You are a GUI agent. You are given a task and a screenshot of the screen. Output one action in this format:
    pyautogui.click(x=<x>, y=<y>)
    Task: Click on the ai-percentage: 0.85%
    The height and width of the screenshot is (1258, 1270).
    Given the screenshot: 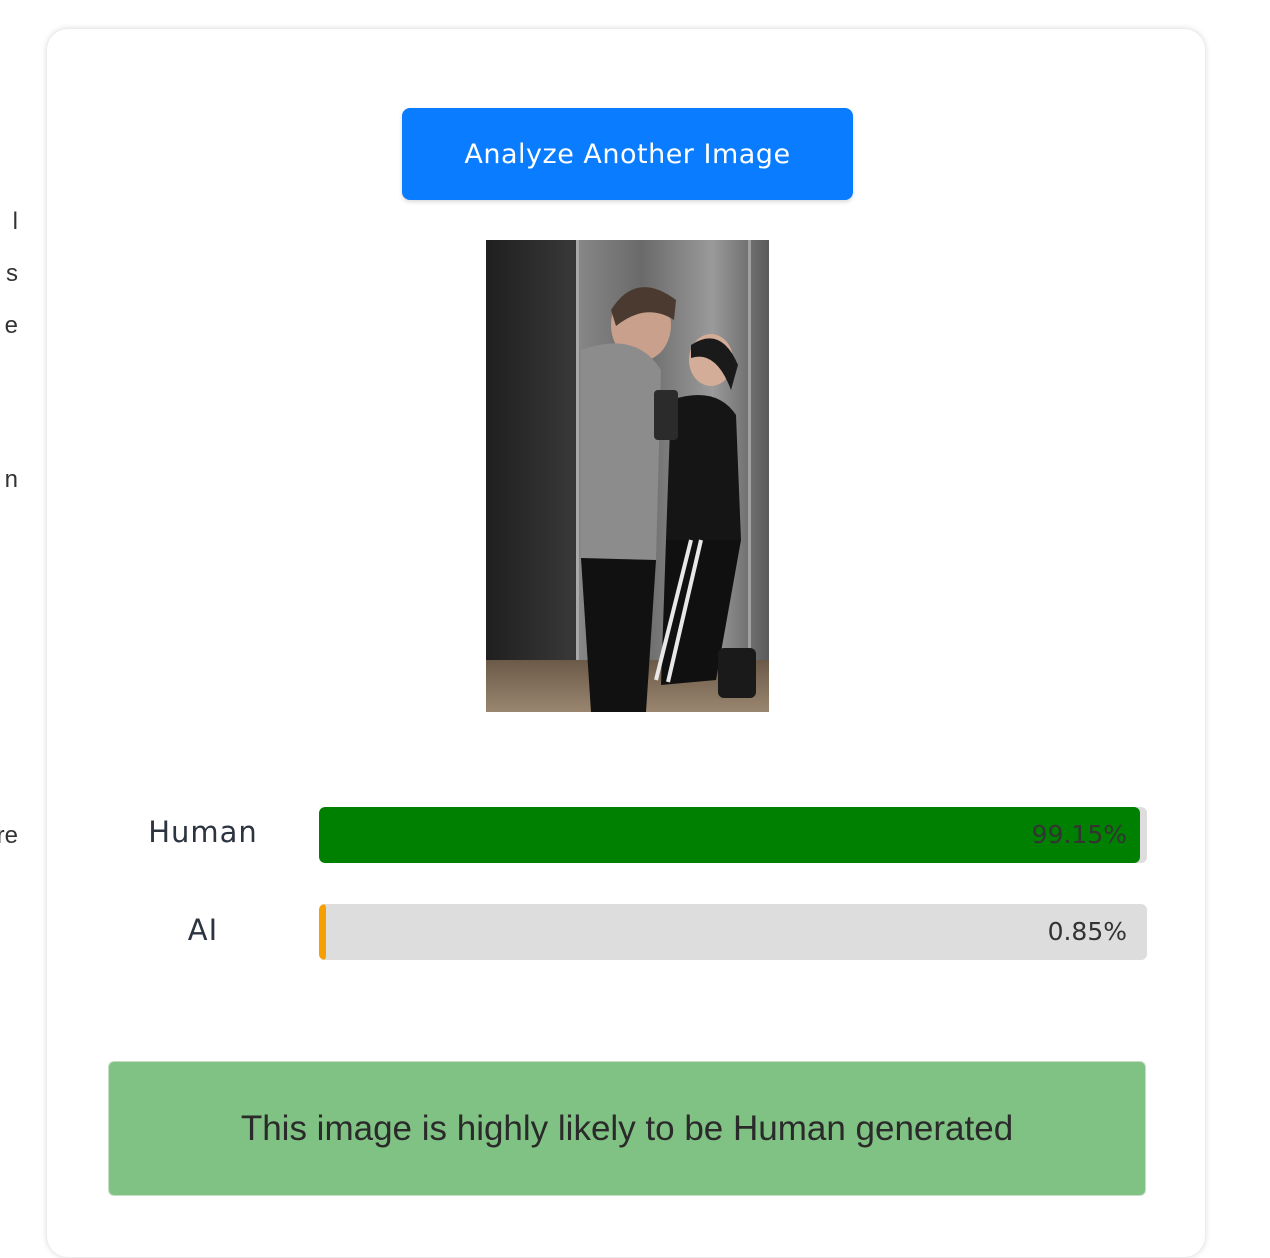 What is the action you would take?
    pyautogui.click(x=1087, y=931)
    